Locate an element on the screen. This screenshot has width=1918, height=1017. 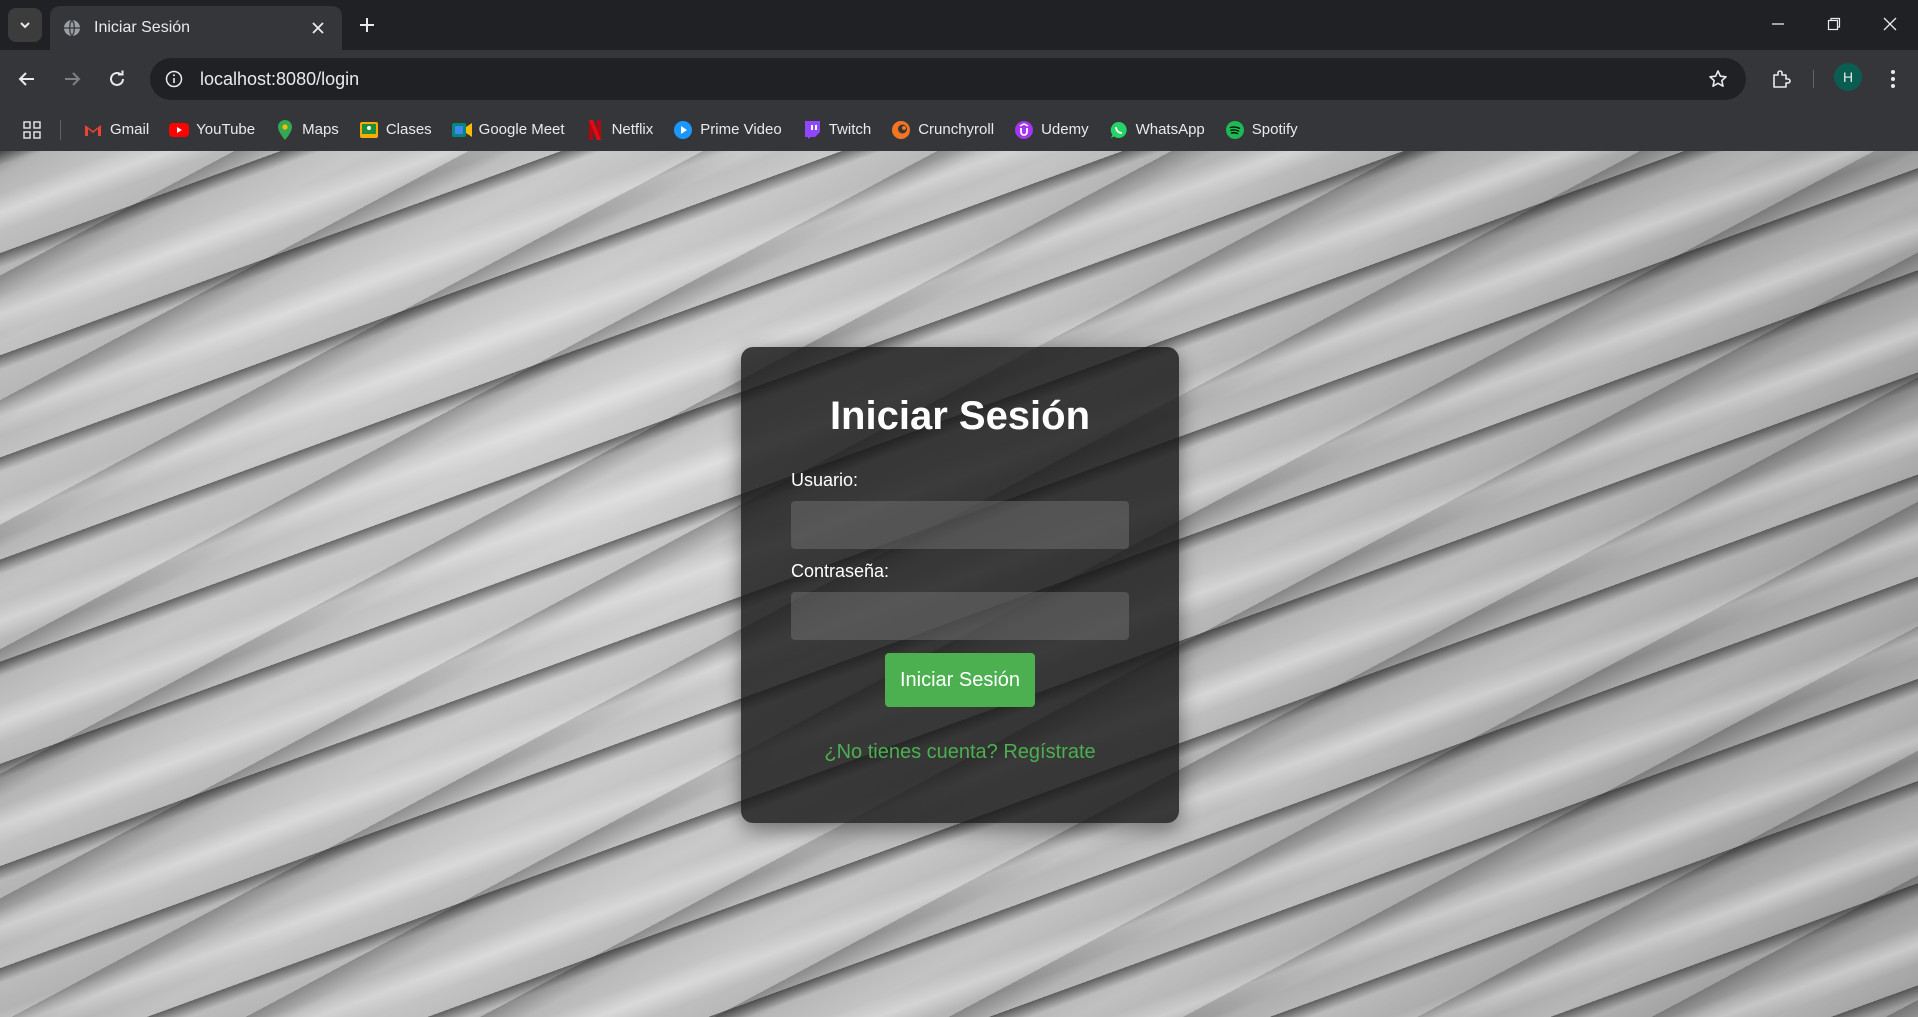
extensions-button is located at coordinates (1781, 79).